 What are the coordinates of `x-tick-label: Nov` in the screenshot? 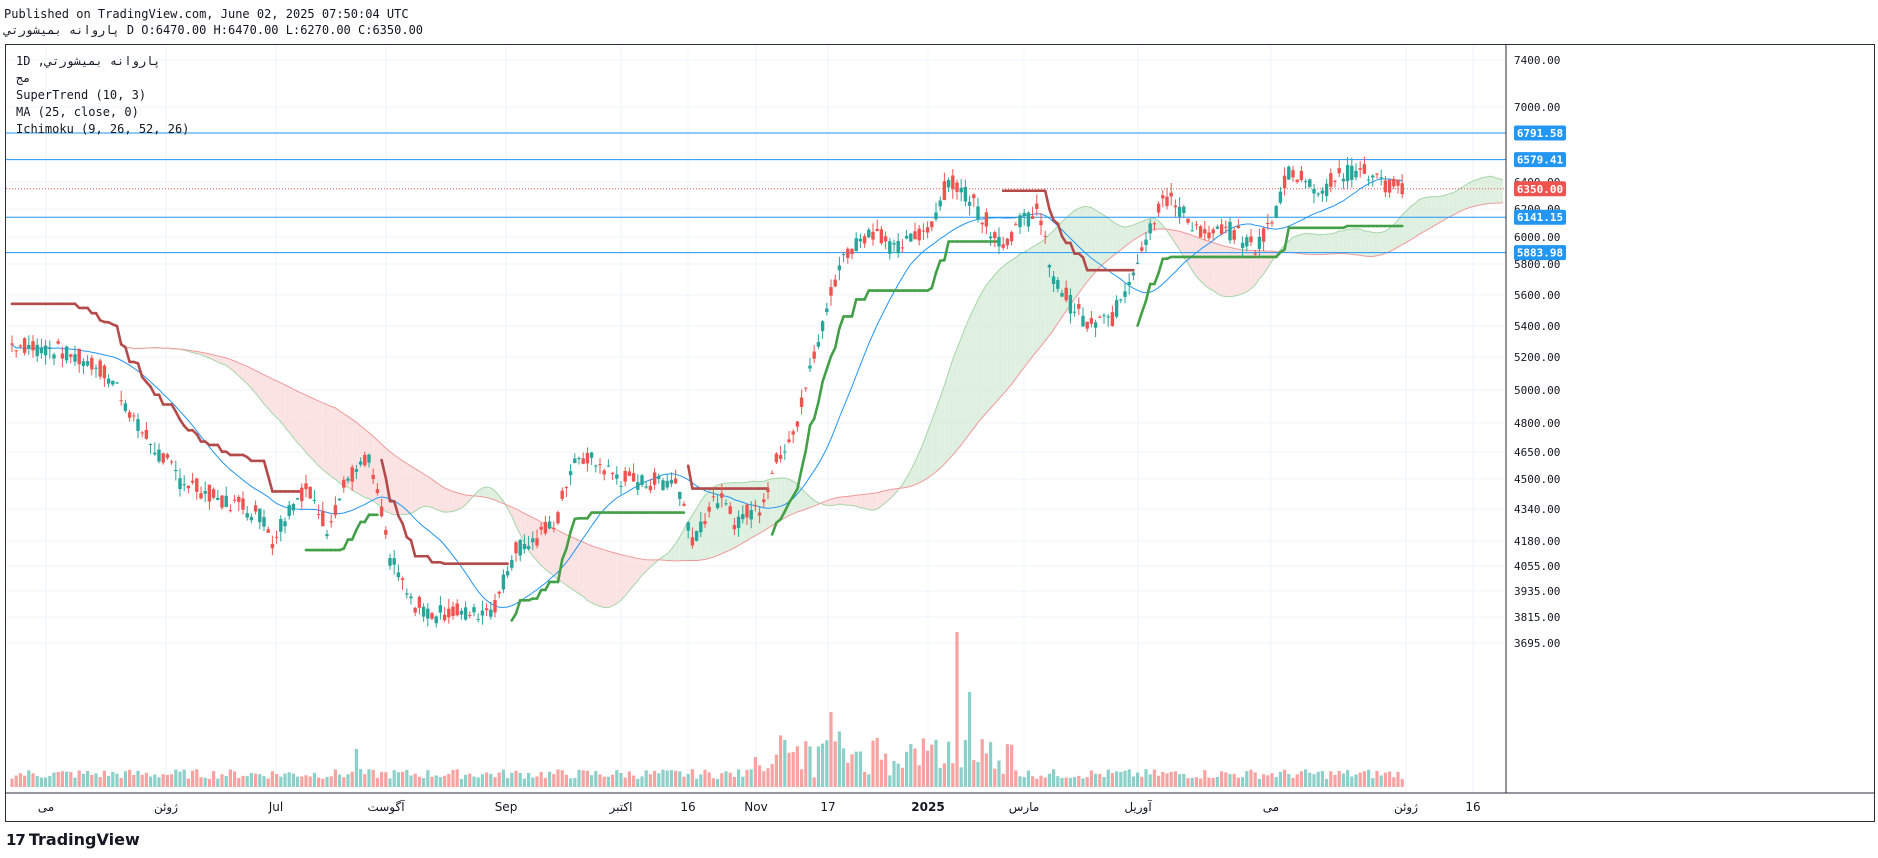 It's located at (755, 807).